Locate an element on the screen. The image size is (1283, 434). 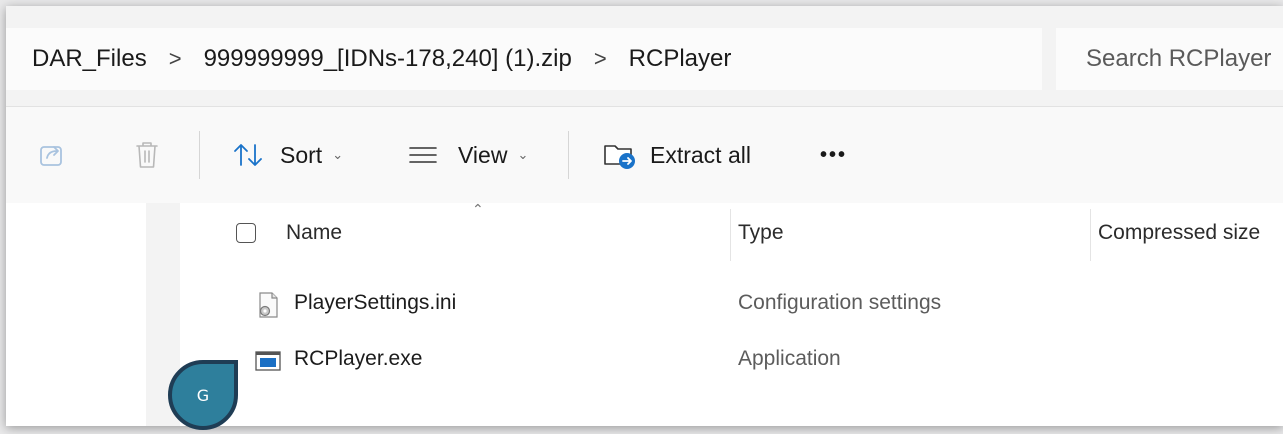
file-name: PlayerSettings.ini is located at coordinates (375, 303).